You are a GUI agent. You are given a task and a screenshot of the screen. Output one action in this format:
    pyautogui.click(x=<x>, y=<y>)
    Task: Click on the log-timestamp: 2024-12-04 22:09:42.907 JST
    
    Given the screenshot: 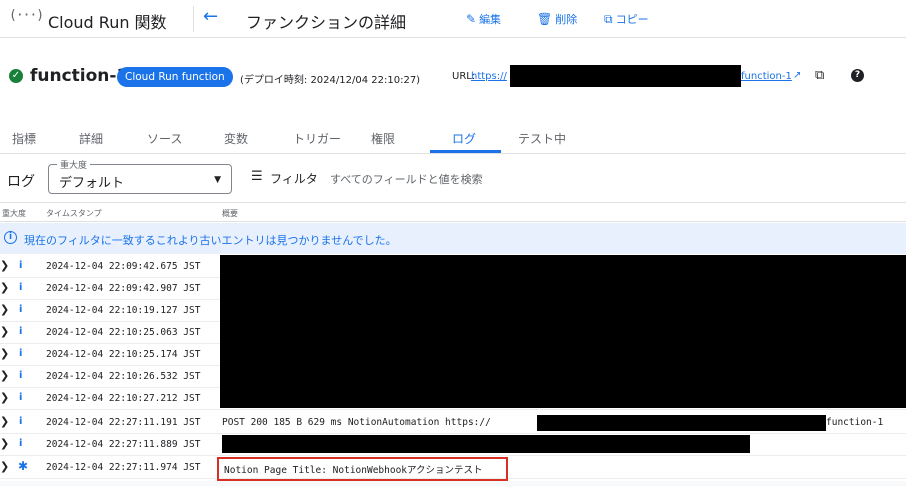 What is the action you would take?
    pyautogui.click(x=123, y=288)
    